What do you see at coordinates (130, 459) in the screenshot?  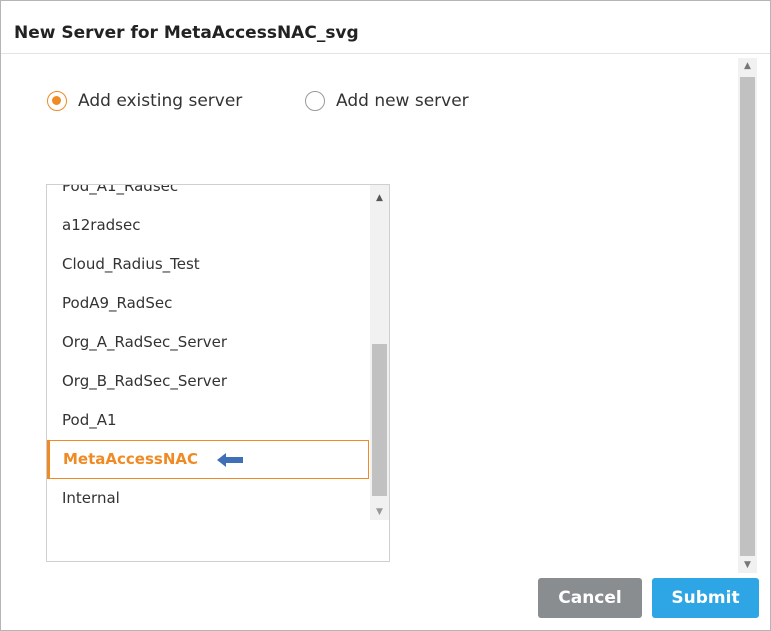 I see `list-item-label: MetaAccessNAC` at bounding box center [130, 459].